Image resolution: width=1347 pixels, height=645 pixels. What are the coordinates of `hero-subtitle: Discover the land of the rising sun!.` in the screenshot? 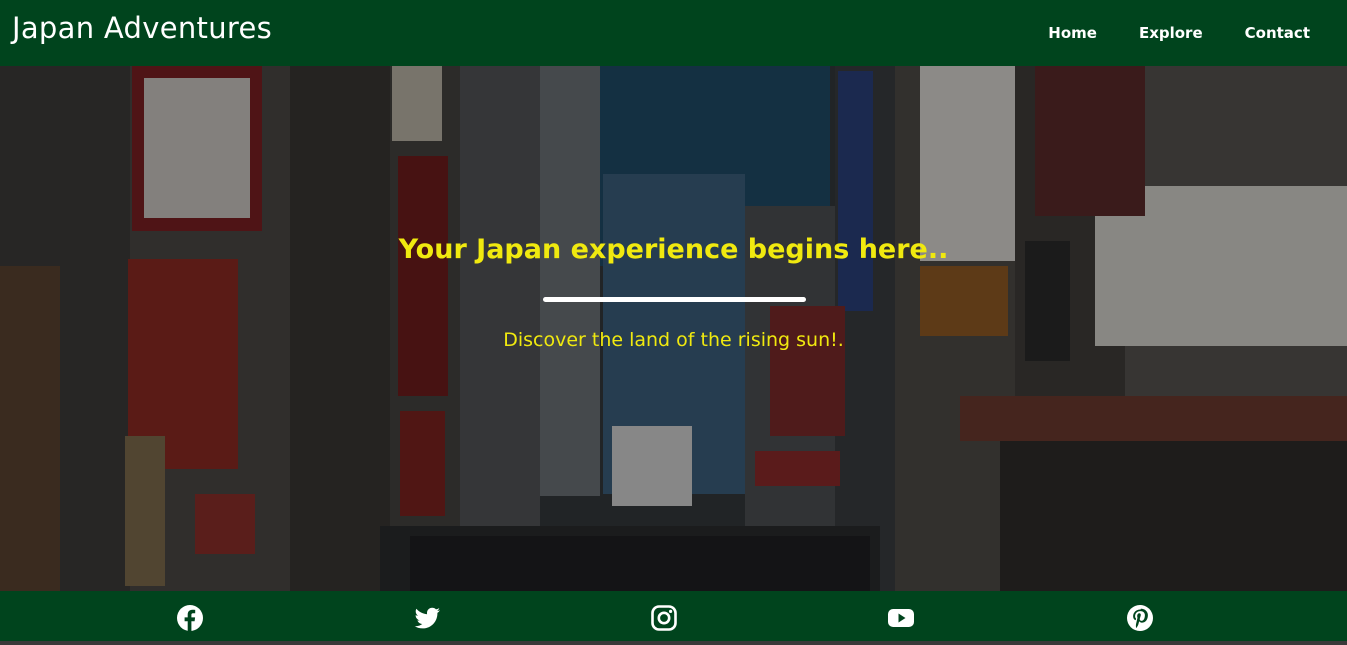 It's located at (673, 340).